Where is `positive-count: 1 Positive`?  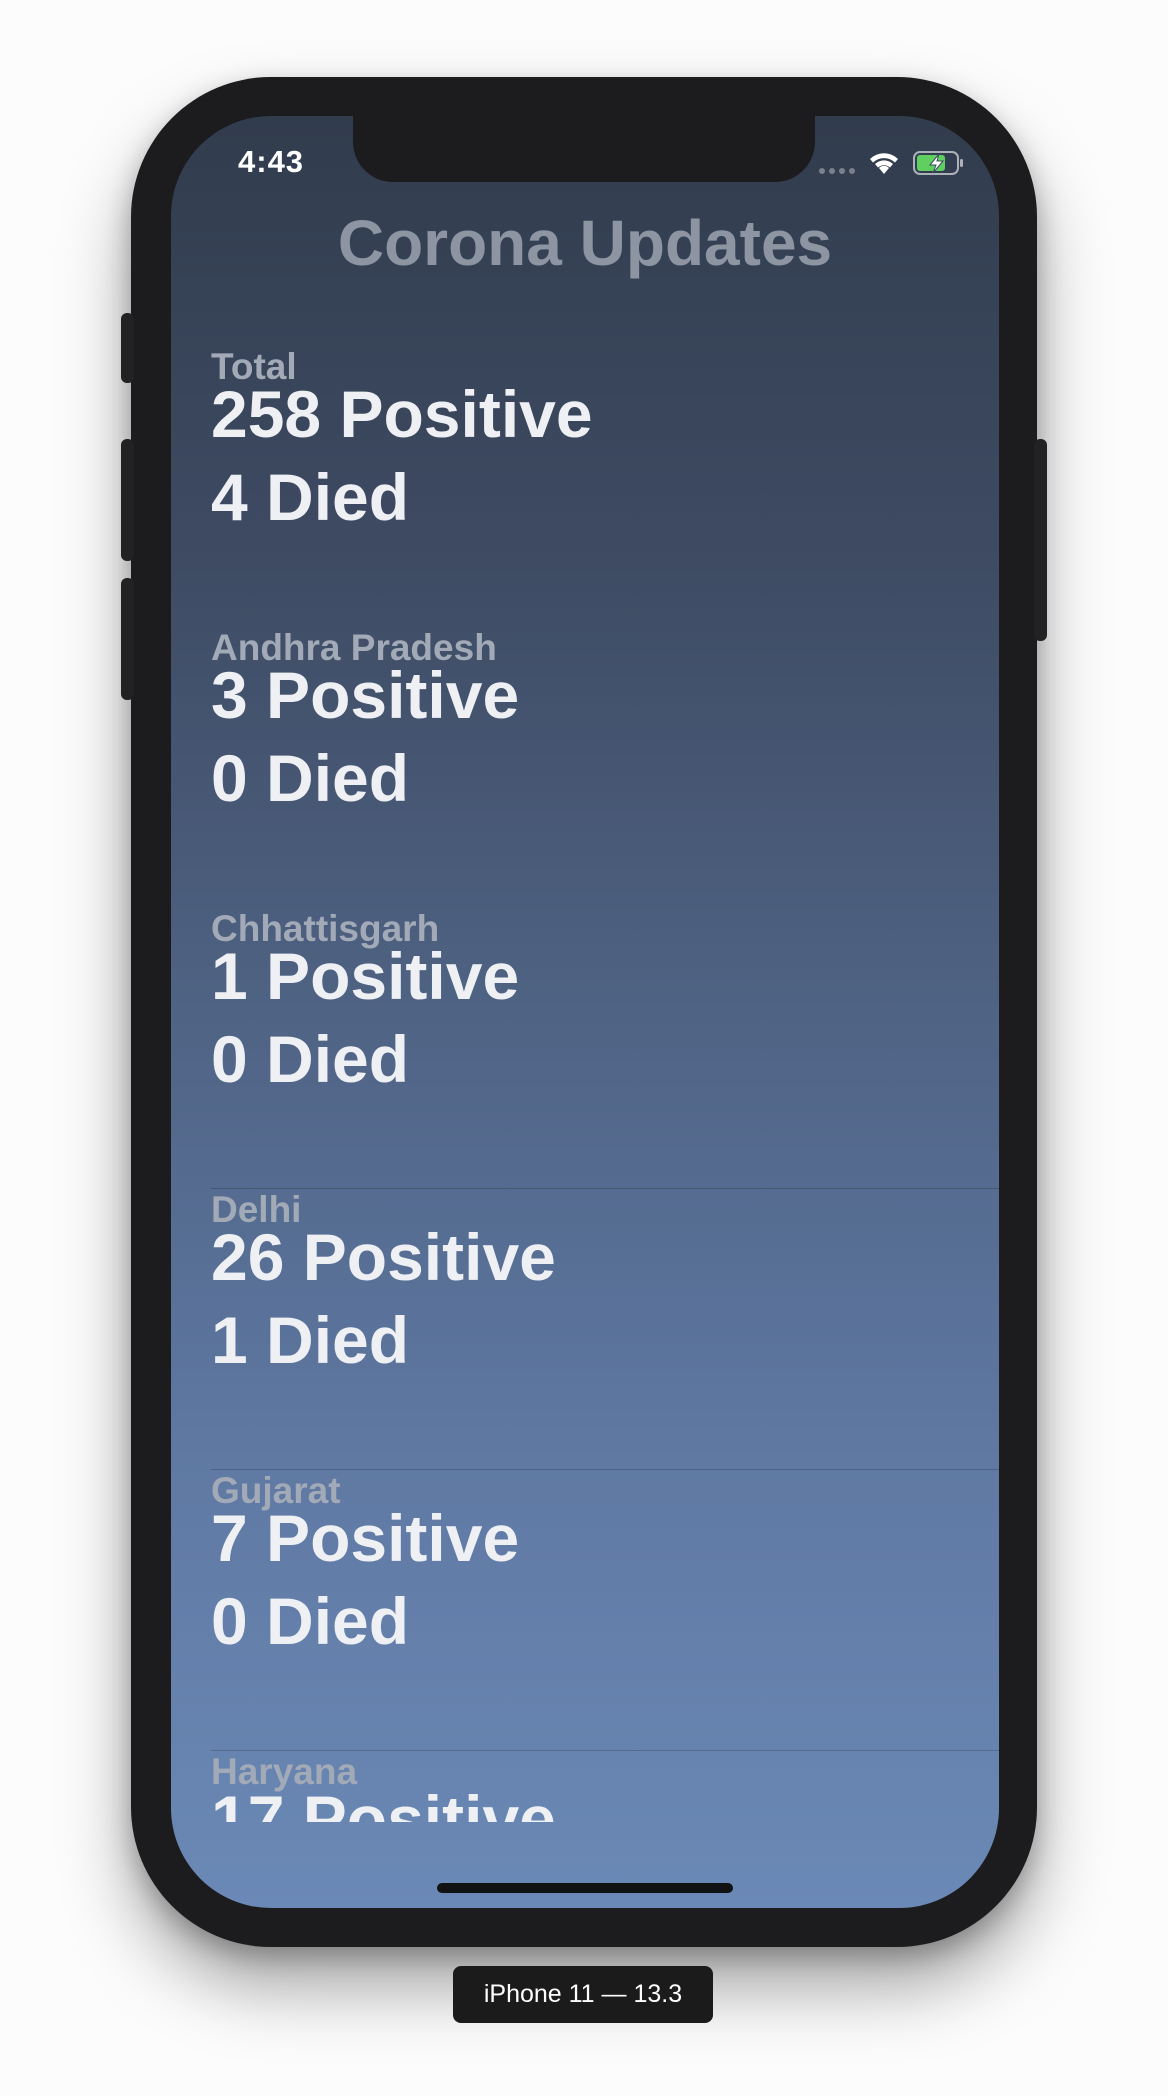
positive-count: 1 Positive is located at coordinates (365, 976).